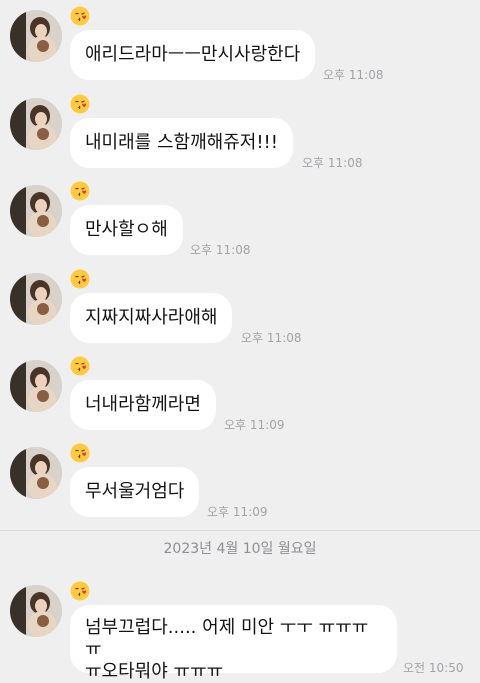 Image resolution: width=480 pixels, height=683 pixels. I want to click on message-line: ㅠ오타뭐야 ㅠㅠㅠ, so click(154, 671).